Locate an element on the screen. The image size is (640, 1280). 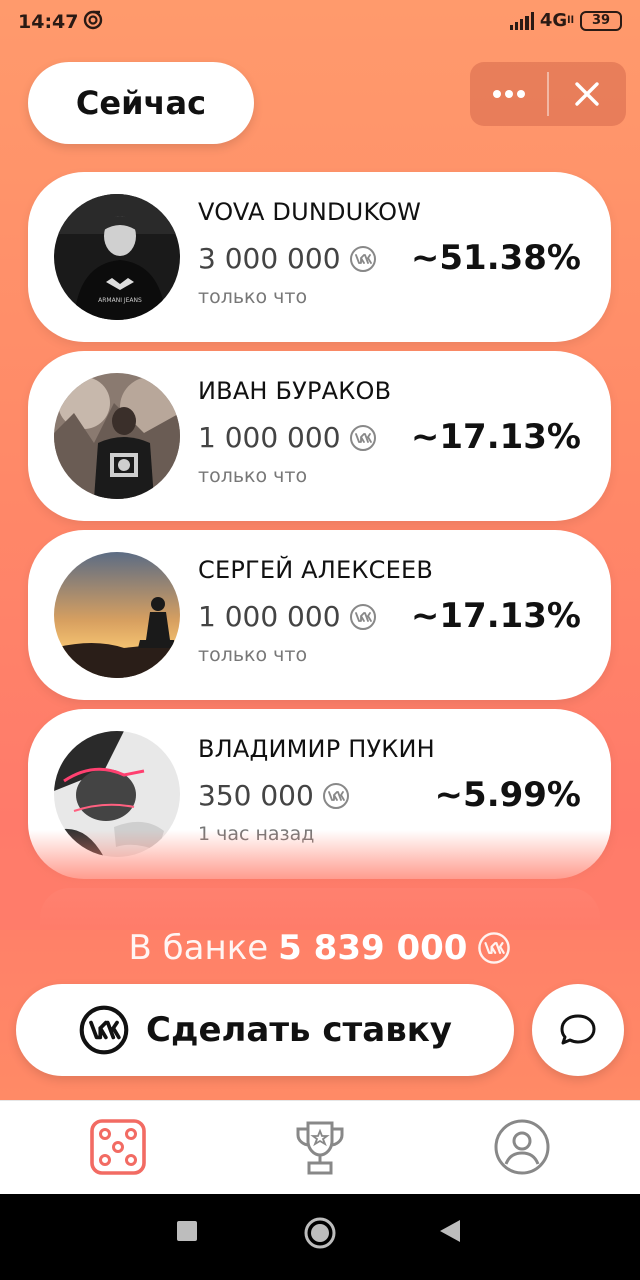
network-sub: ll is located at coordinates (570, 20).